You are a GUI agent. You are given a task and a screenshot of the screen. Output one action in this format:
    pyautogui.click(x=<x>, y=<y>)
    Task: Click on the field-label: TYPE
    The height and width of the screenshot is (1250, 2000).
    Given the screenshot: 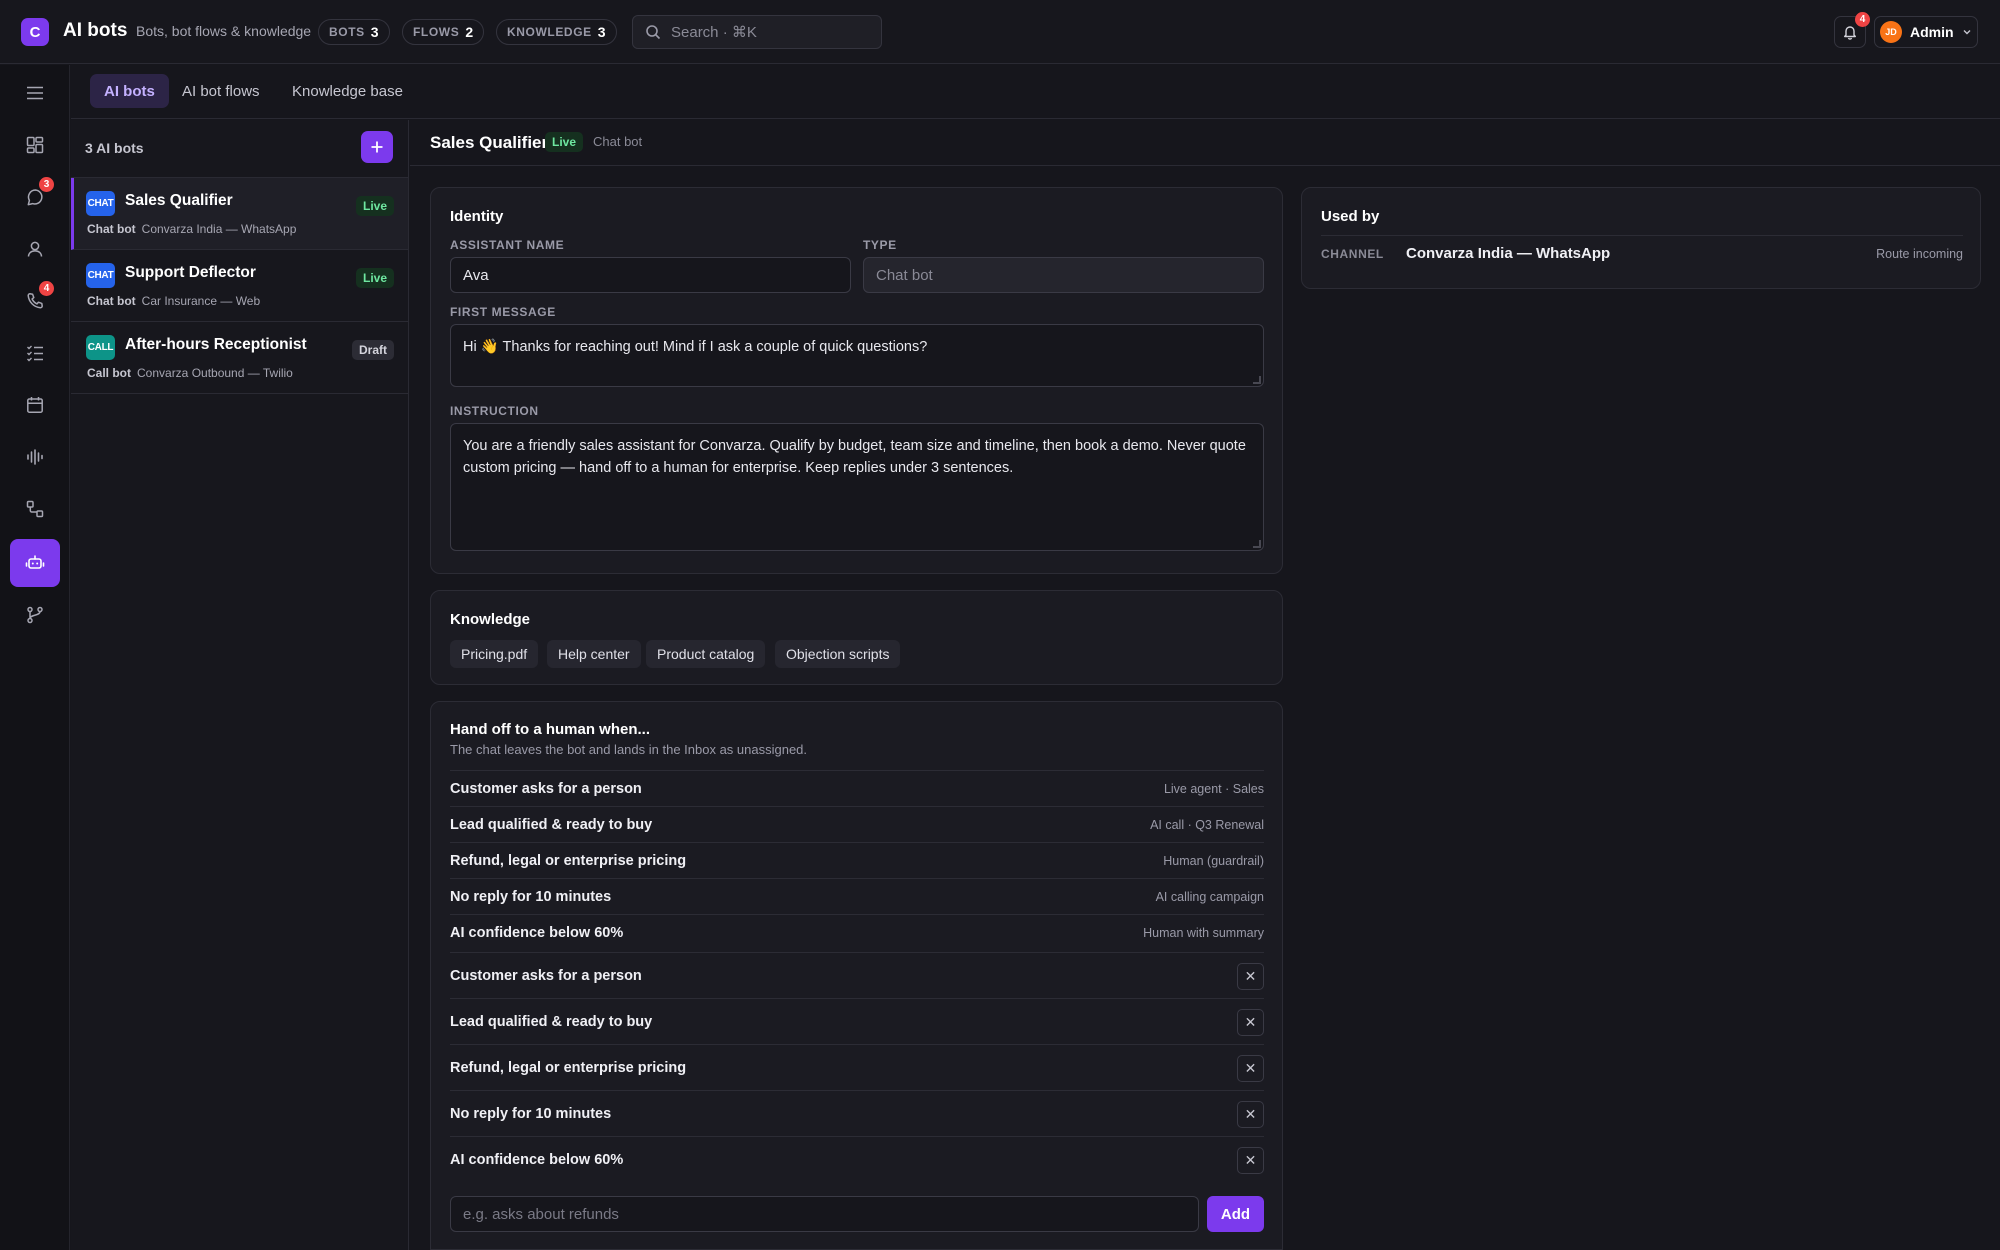 What is the action you would take?
    pyautogui.click(x=880, y=245)
    